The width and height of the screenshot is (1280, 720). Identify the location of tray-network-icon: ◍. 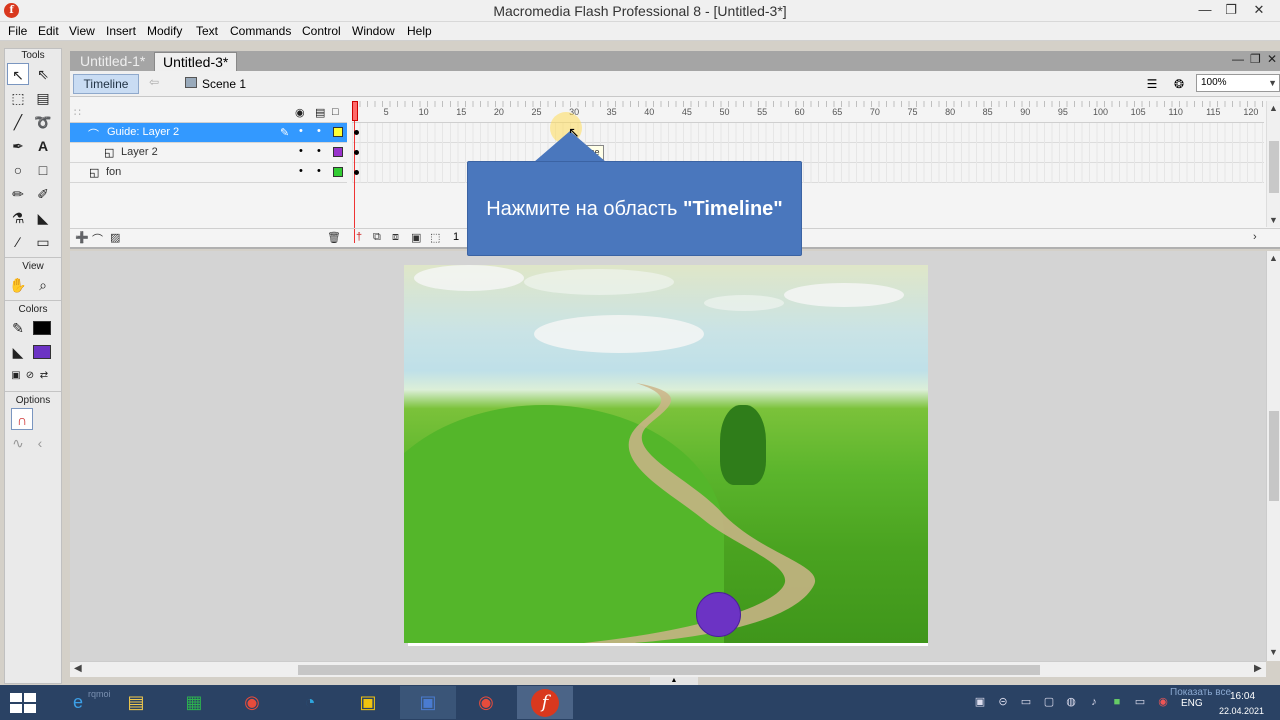
(1071, 702).